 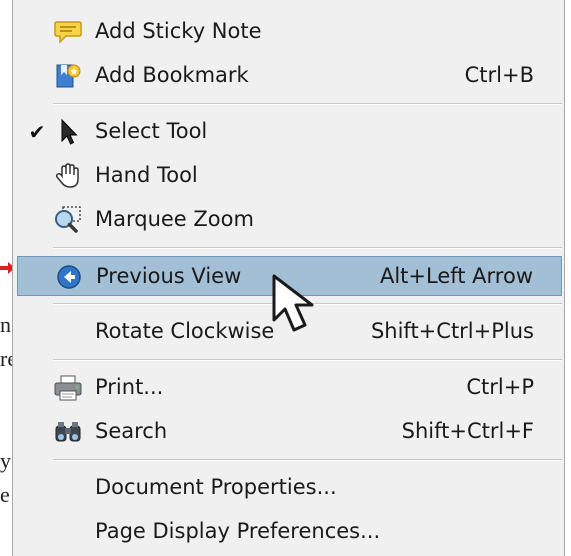 I want to click on menu-item-label: Add Bookmark, so click(x=172, y=75).